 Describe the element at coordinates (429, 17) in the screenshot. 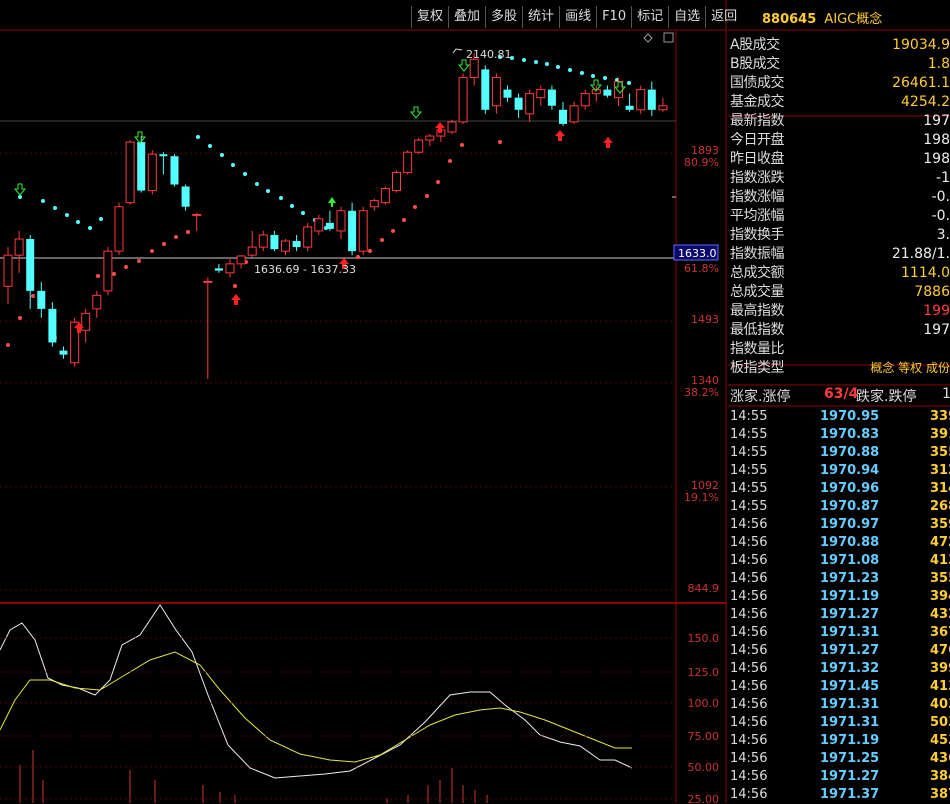

I see `toolbar-button-0: 复权` at that location.